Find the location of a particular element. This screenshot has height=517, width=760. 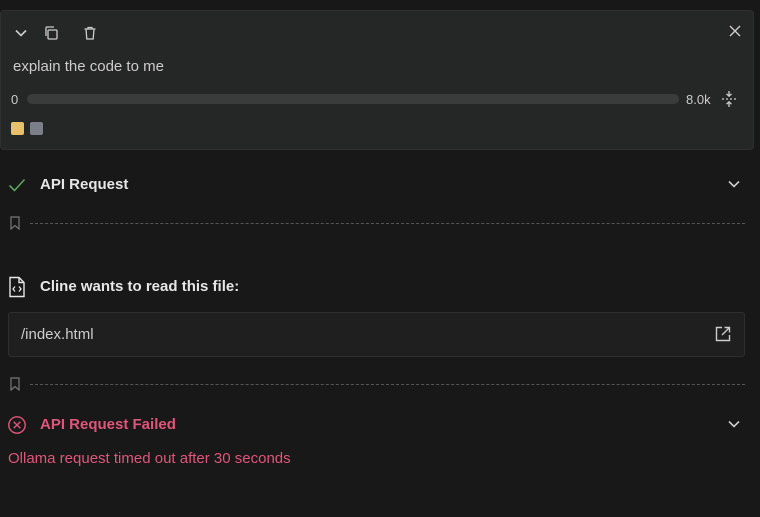

external-link-icon is located at coordinates (723, 334).